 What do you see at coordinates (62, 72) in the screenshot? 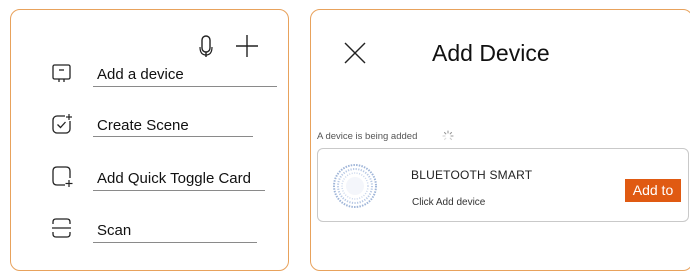
I see `device-frame-icon` at bounding box center [62, 72].